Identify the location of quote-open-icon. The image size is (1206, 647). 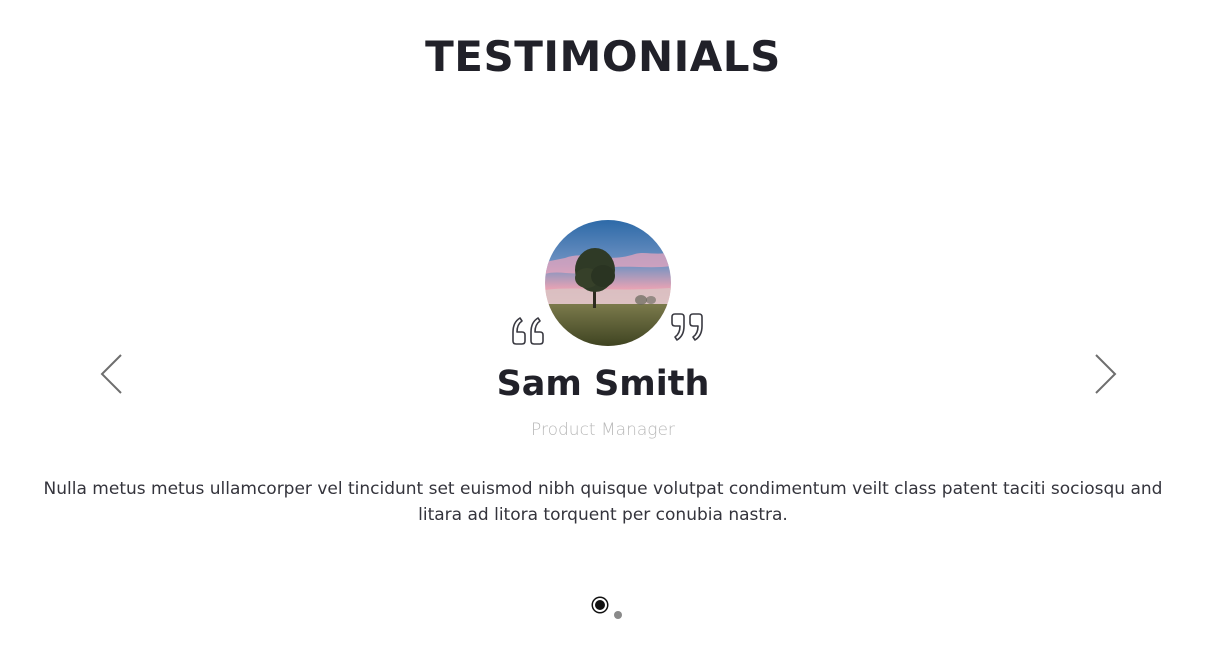
(529, 329).